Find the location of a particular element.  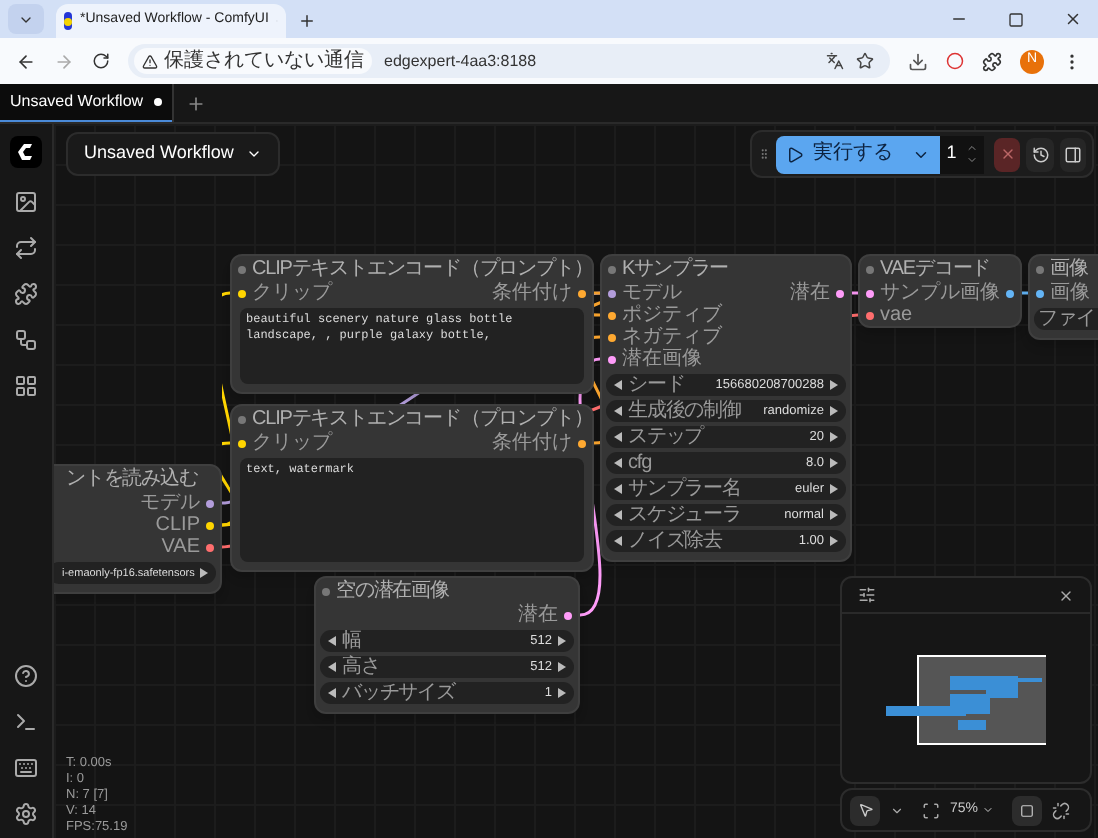

history-button is located at coordinates (1040, 154).